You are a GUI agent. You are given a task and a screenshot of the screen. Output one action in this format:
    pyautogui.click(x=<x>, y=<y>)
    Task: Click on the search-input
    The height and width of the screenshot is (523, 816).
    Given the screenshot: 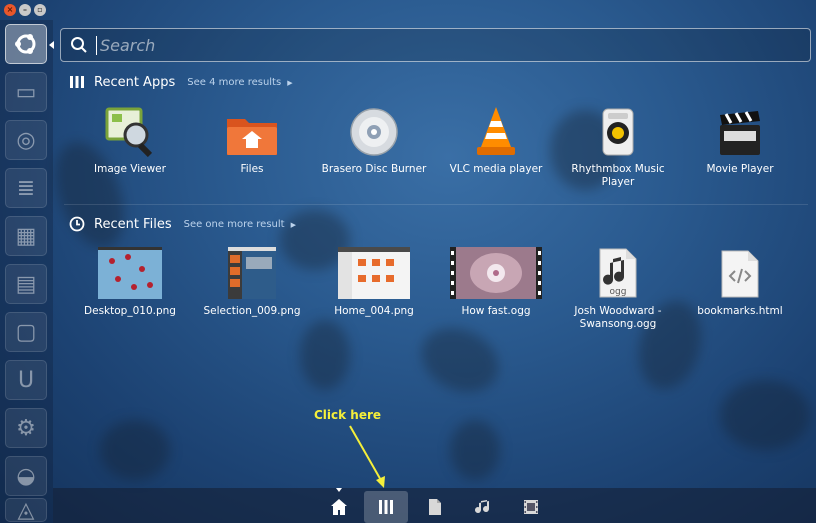 What is the action you would take?
    pyautogui.click(x=436, y=45)
    